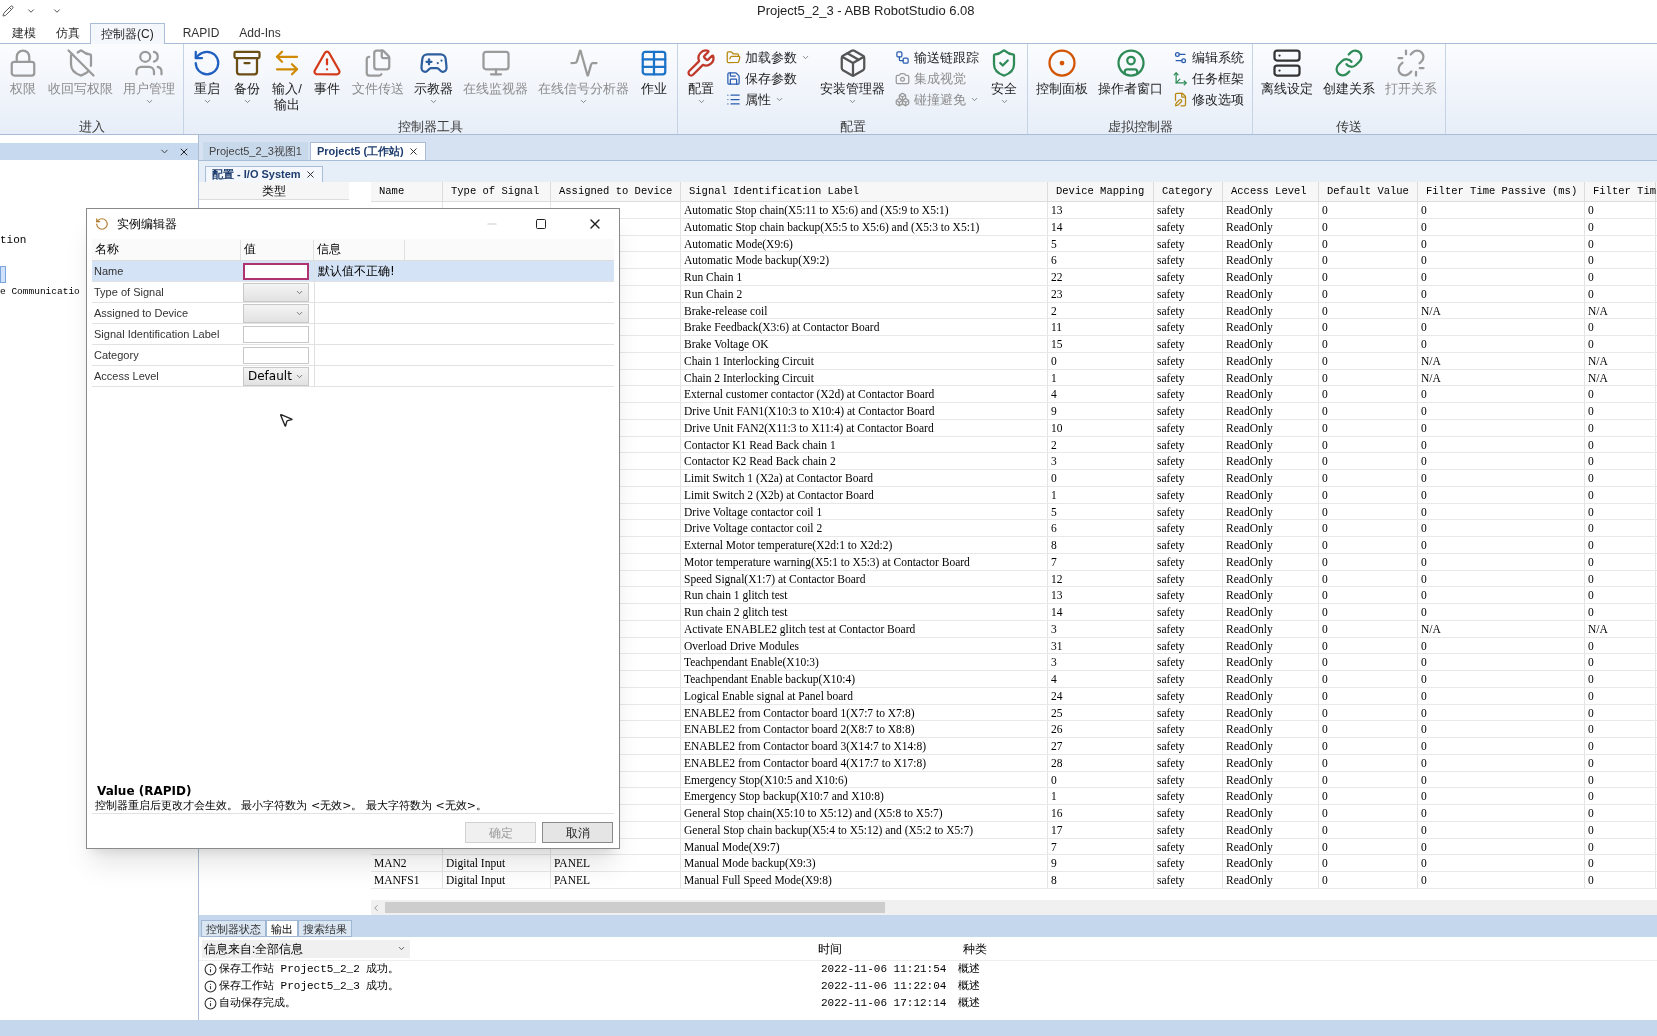  I want to click on maximize-icon, so click(541, 224).